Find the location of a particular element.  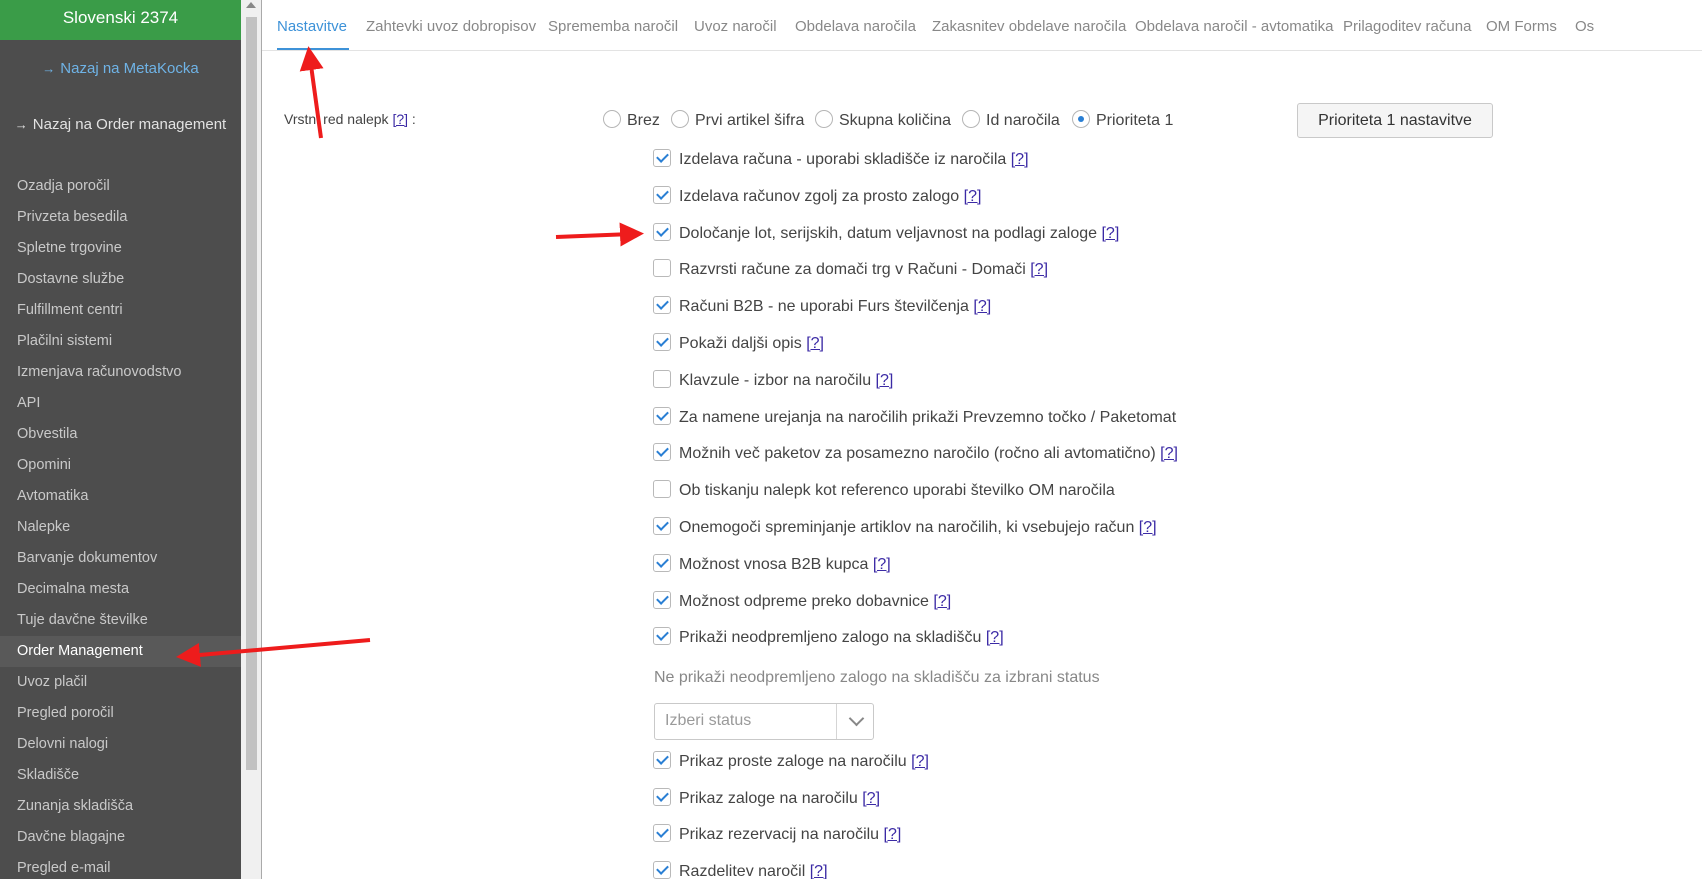

sidebar-item-decimalna-mesta: Decimalna mesta is located at coordinates (120, 589).